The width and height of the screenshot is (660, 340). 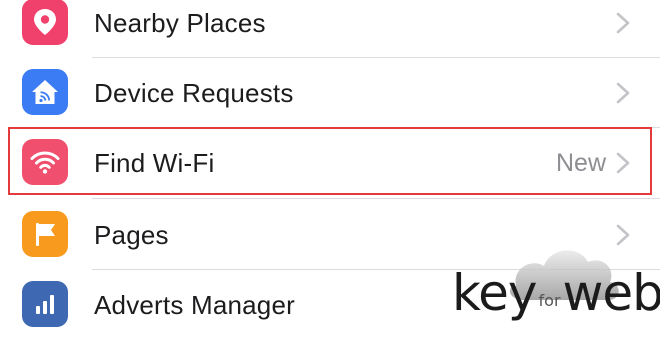 I want to click on separator, so click(x=376, y=198).